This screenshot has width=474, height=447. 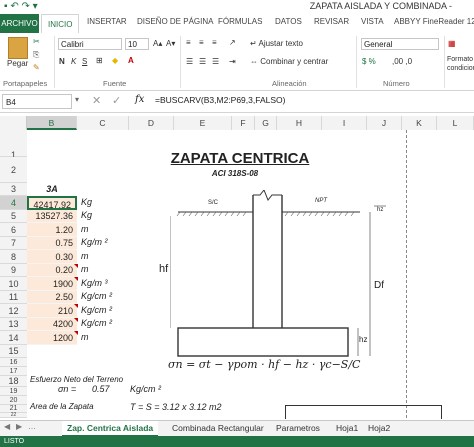 What do you see at coordinates (13, 170) in the screenshot?
I see `row-header-2: 2` at bounding box center [13, 170].